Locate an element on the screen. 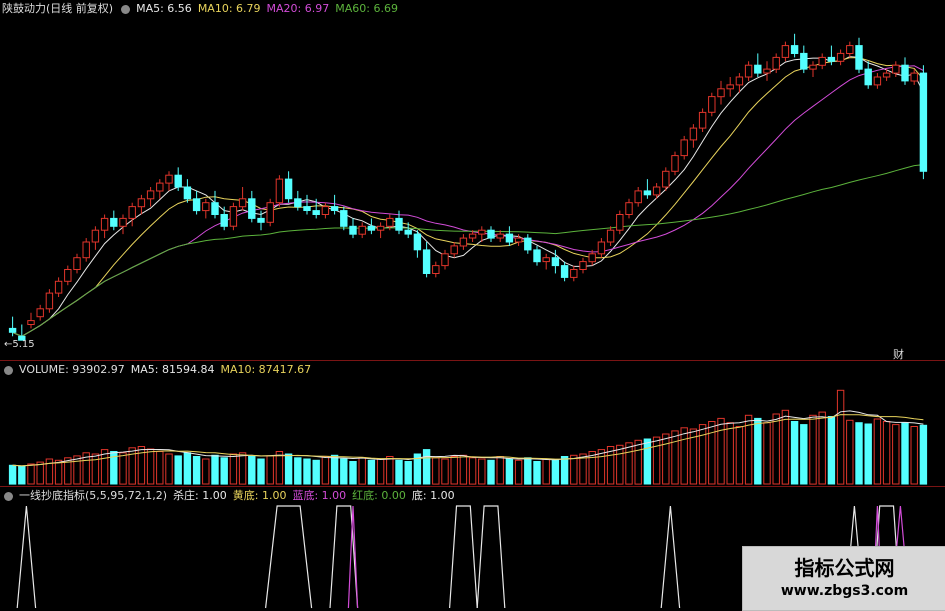 The height and width of the screenshot is (611, 945). indicator-title: 一线抄底指标(5,5,95,72,1,2) is located at coordinates (93, 495).